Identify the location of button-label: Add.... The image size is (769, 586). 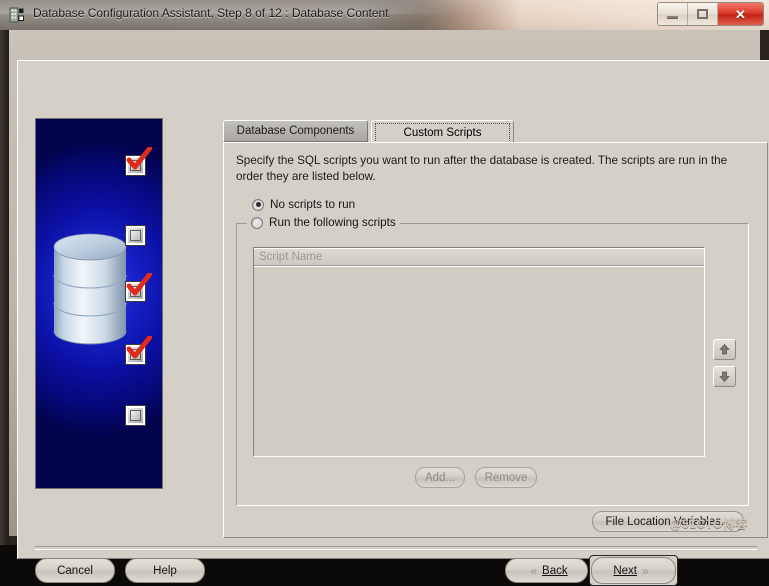
(440, 477).